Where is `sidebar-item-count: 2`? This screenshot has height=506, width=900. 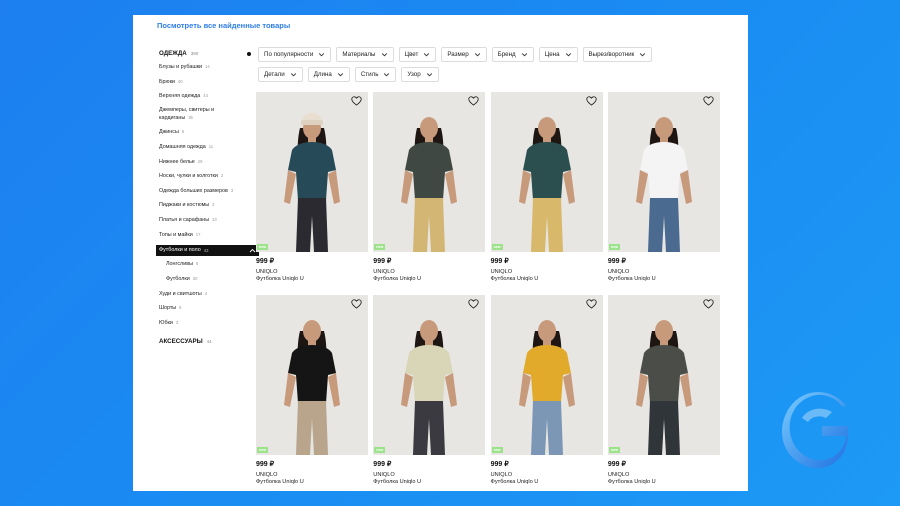 sidebar-item-count: 2 is located at coordinates (222, 176).